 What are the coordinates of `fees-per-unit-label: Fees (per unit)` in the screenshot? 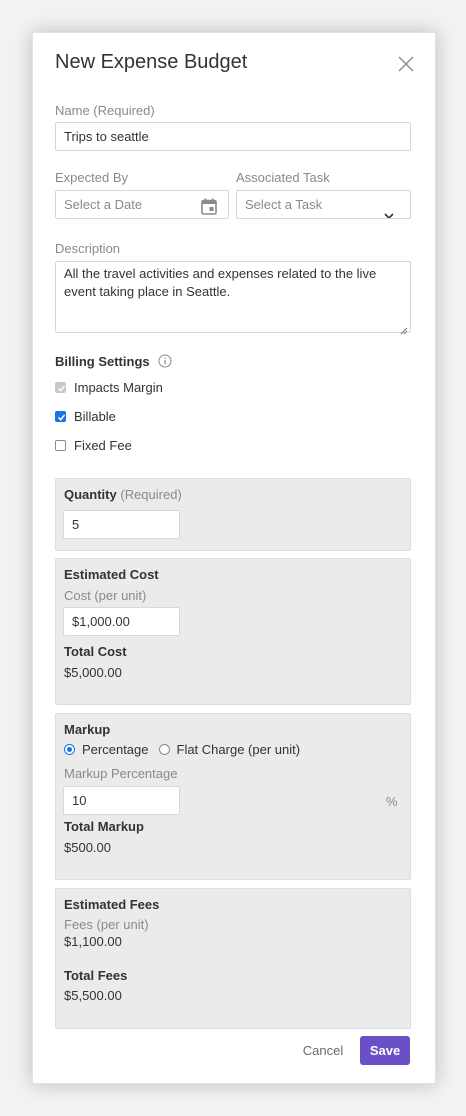 It's located at (106, 924).